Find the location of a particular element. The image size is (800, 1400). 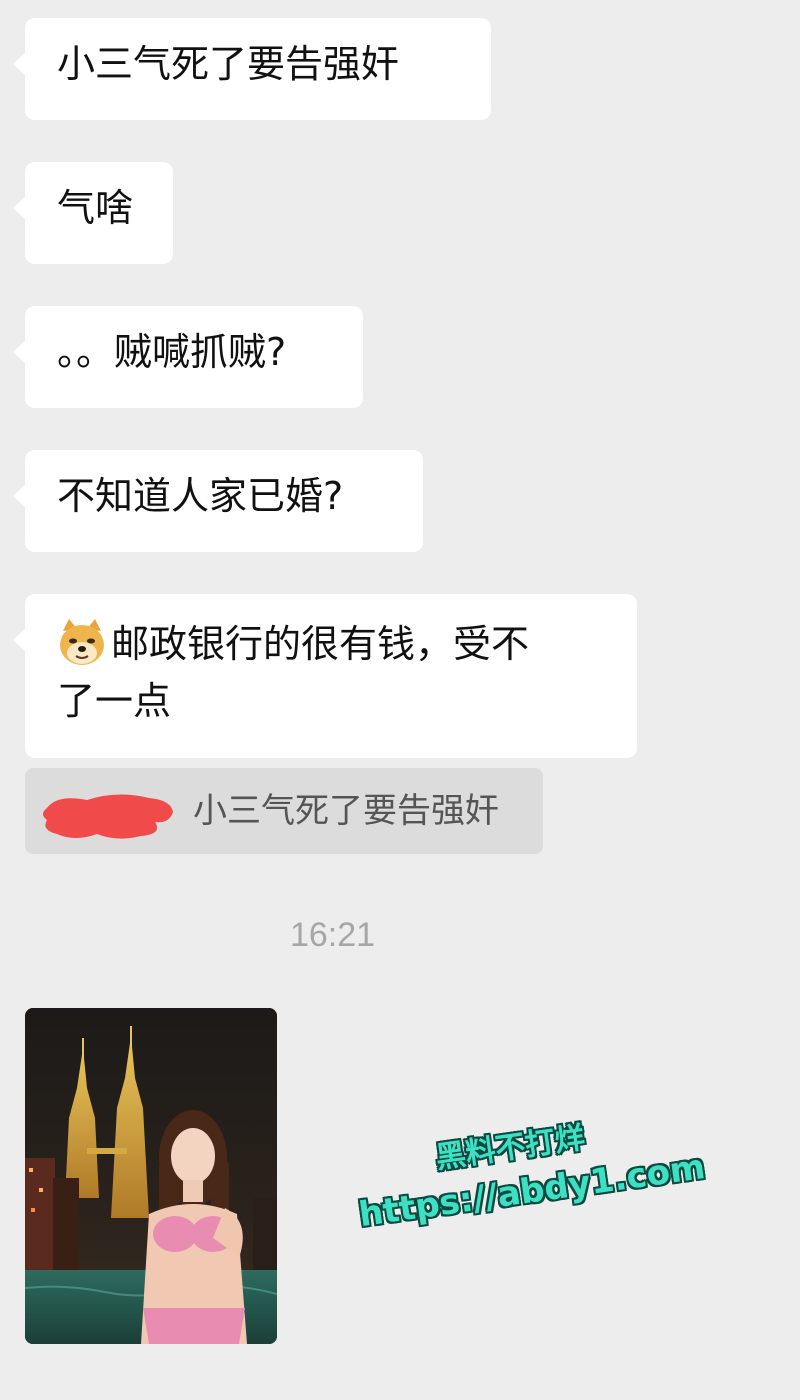

message-bubble: 气啥 is located at coordinates (93, 213).